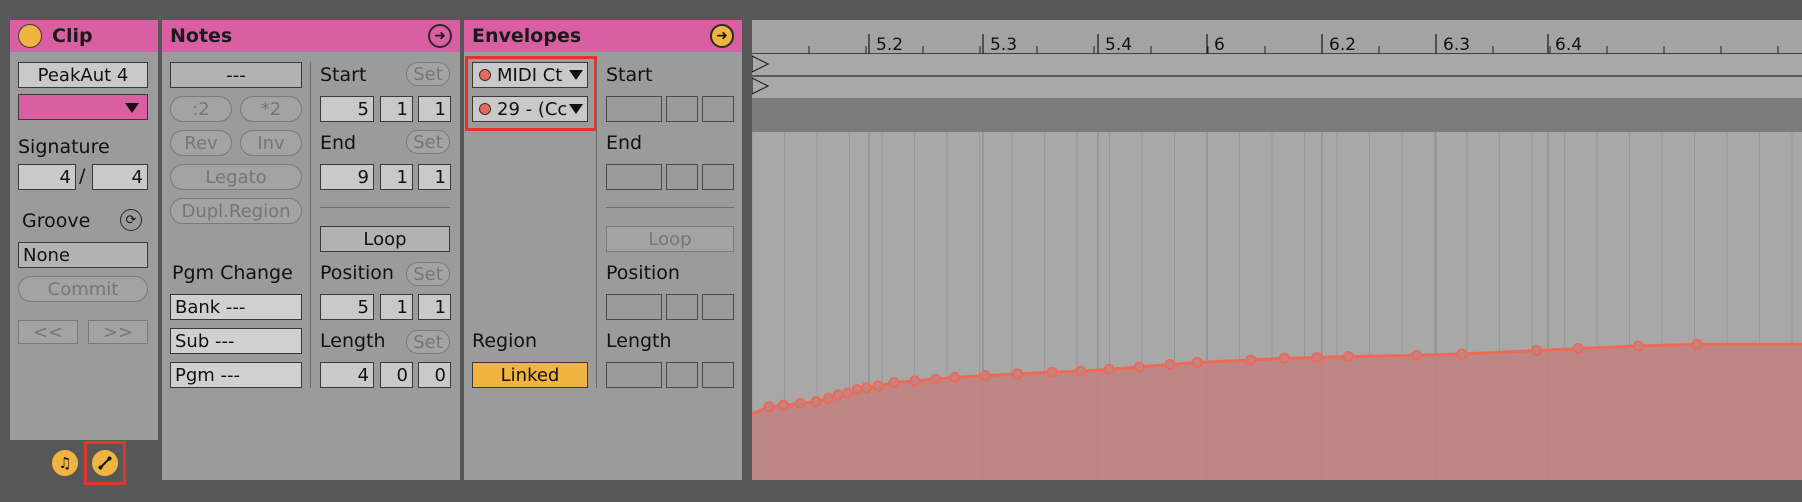 The width and height of the screenshot is (1802, 502). What do you see at coordinates (236, 177) in the screenshot?
I see `legato-button: Legato` at bounding box center [236, 177].